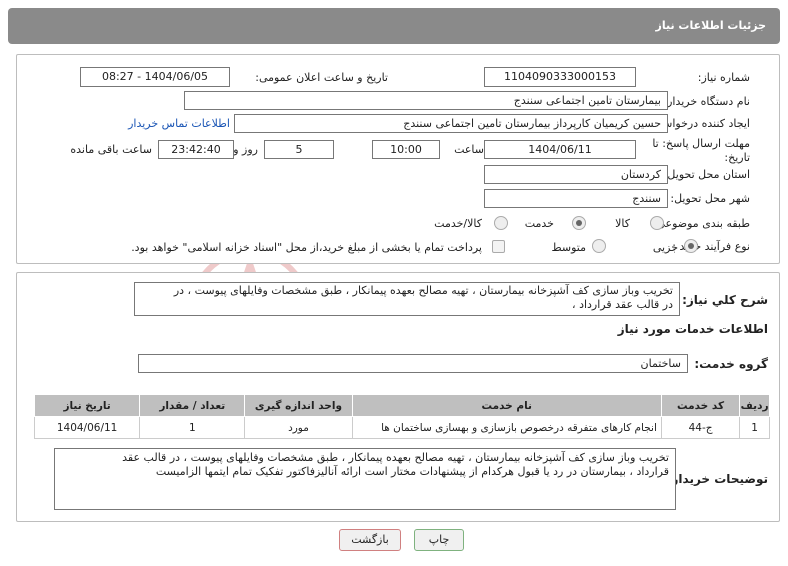 This screenshot has width=788, height=566. I want to click on payment-checkbox, so click(498, 246).